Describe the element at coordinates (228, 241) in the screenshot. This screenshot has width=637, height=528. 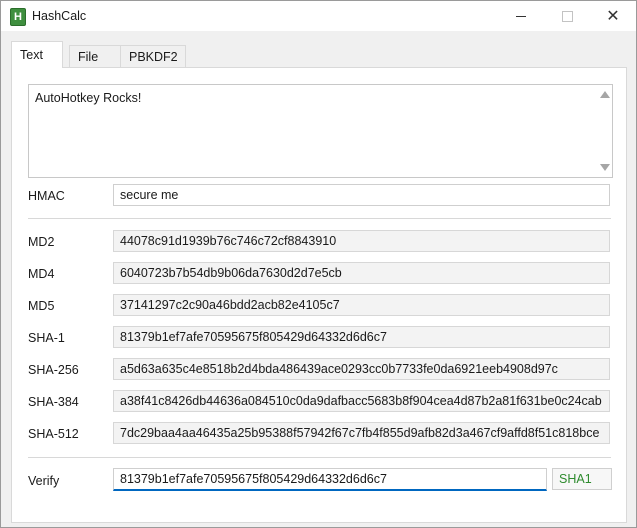
I see `md2-value: 44078c91d1939b76c746c72cf8843910` at that location.